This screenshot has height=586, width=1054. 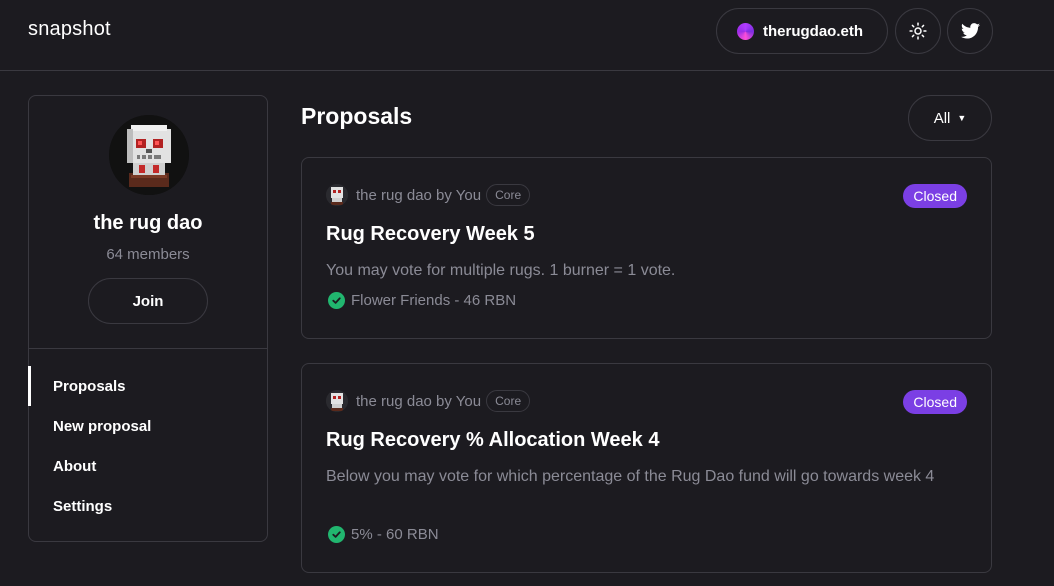 I want to click on snapshot-logo: snapshot, so click(x=69, y=29).